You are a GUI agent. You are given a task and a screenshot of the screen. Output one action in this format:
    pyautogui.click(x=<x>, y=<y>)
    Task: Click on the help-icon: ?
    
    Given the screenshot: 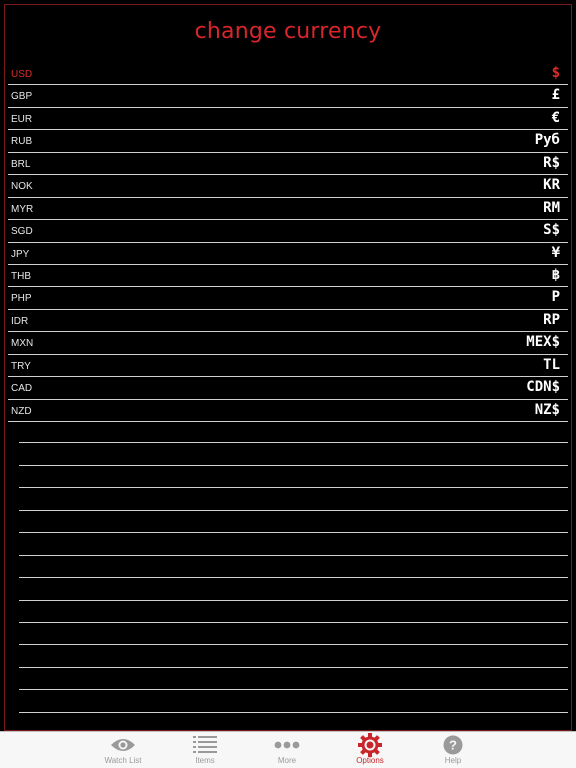 What is the action you would take?
    pyautogui.click(x=453, y=745)
    